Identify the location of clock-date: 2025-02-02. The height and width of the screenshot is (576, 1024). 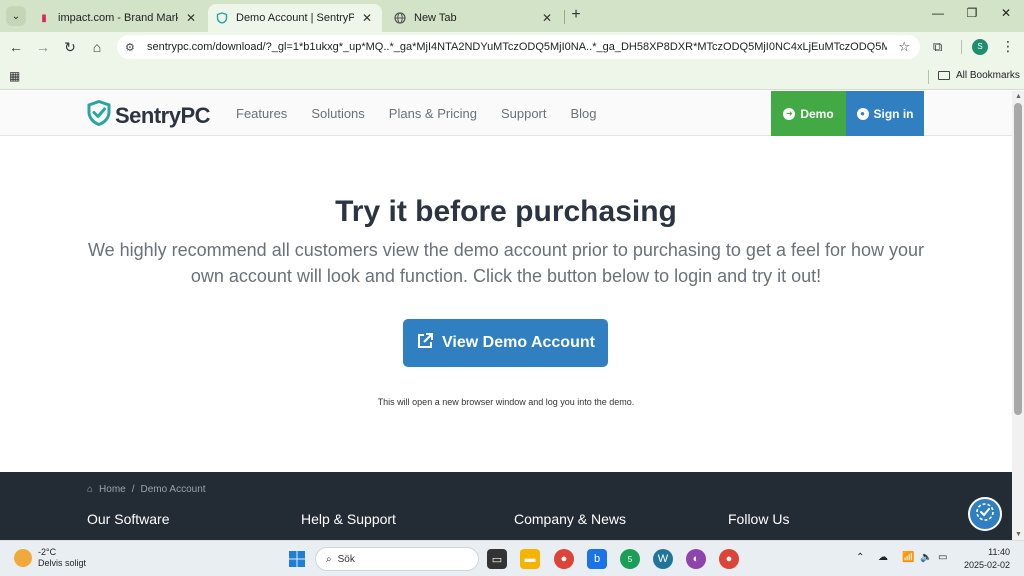
(986, 565).